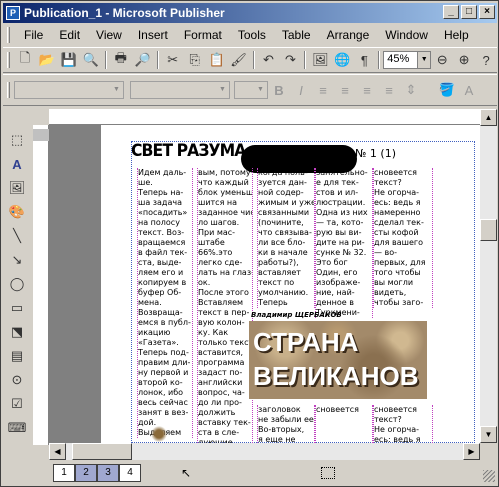 Image resolution: width=499 pixels, height=487 pixels. I want to click on print-icon: 🖶, so click(121, 60).